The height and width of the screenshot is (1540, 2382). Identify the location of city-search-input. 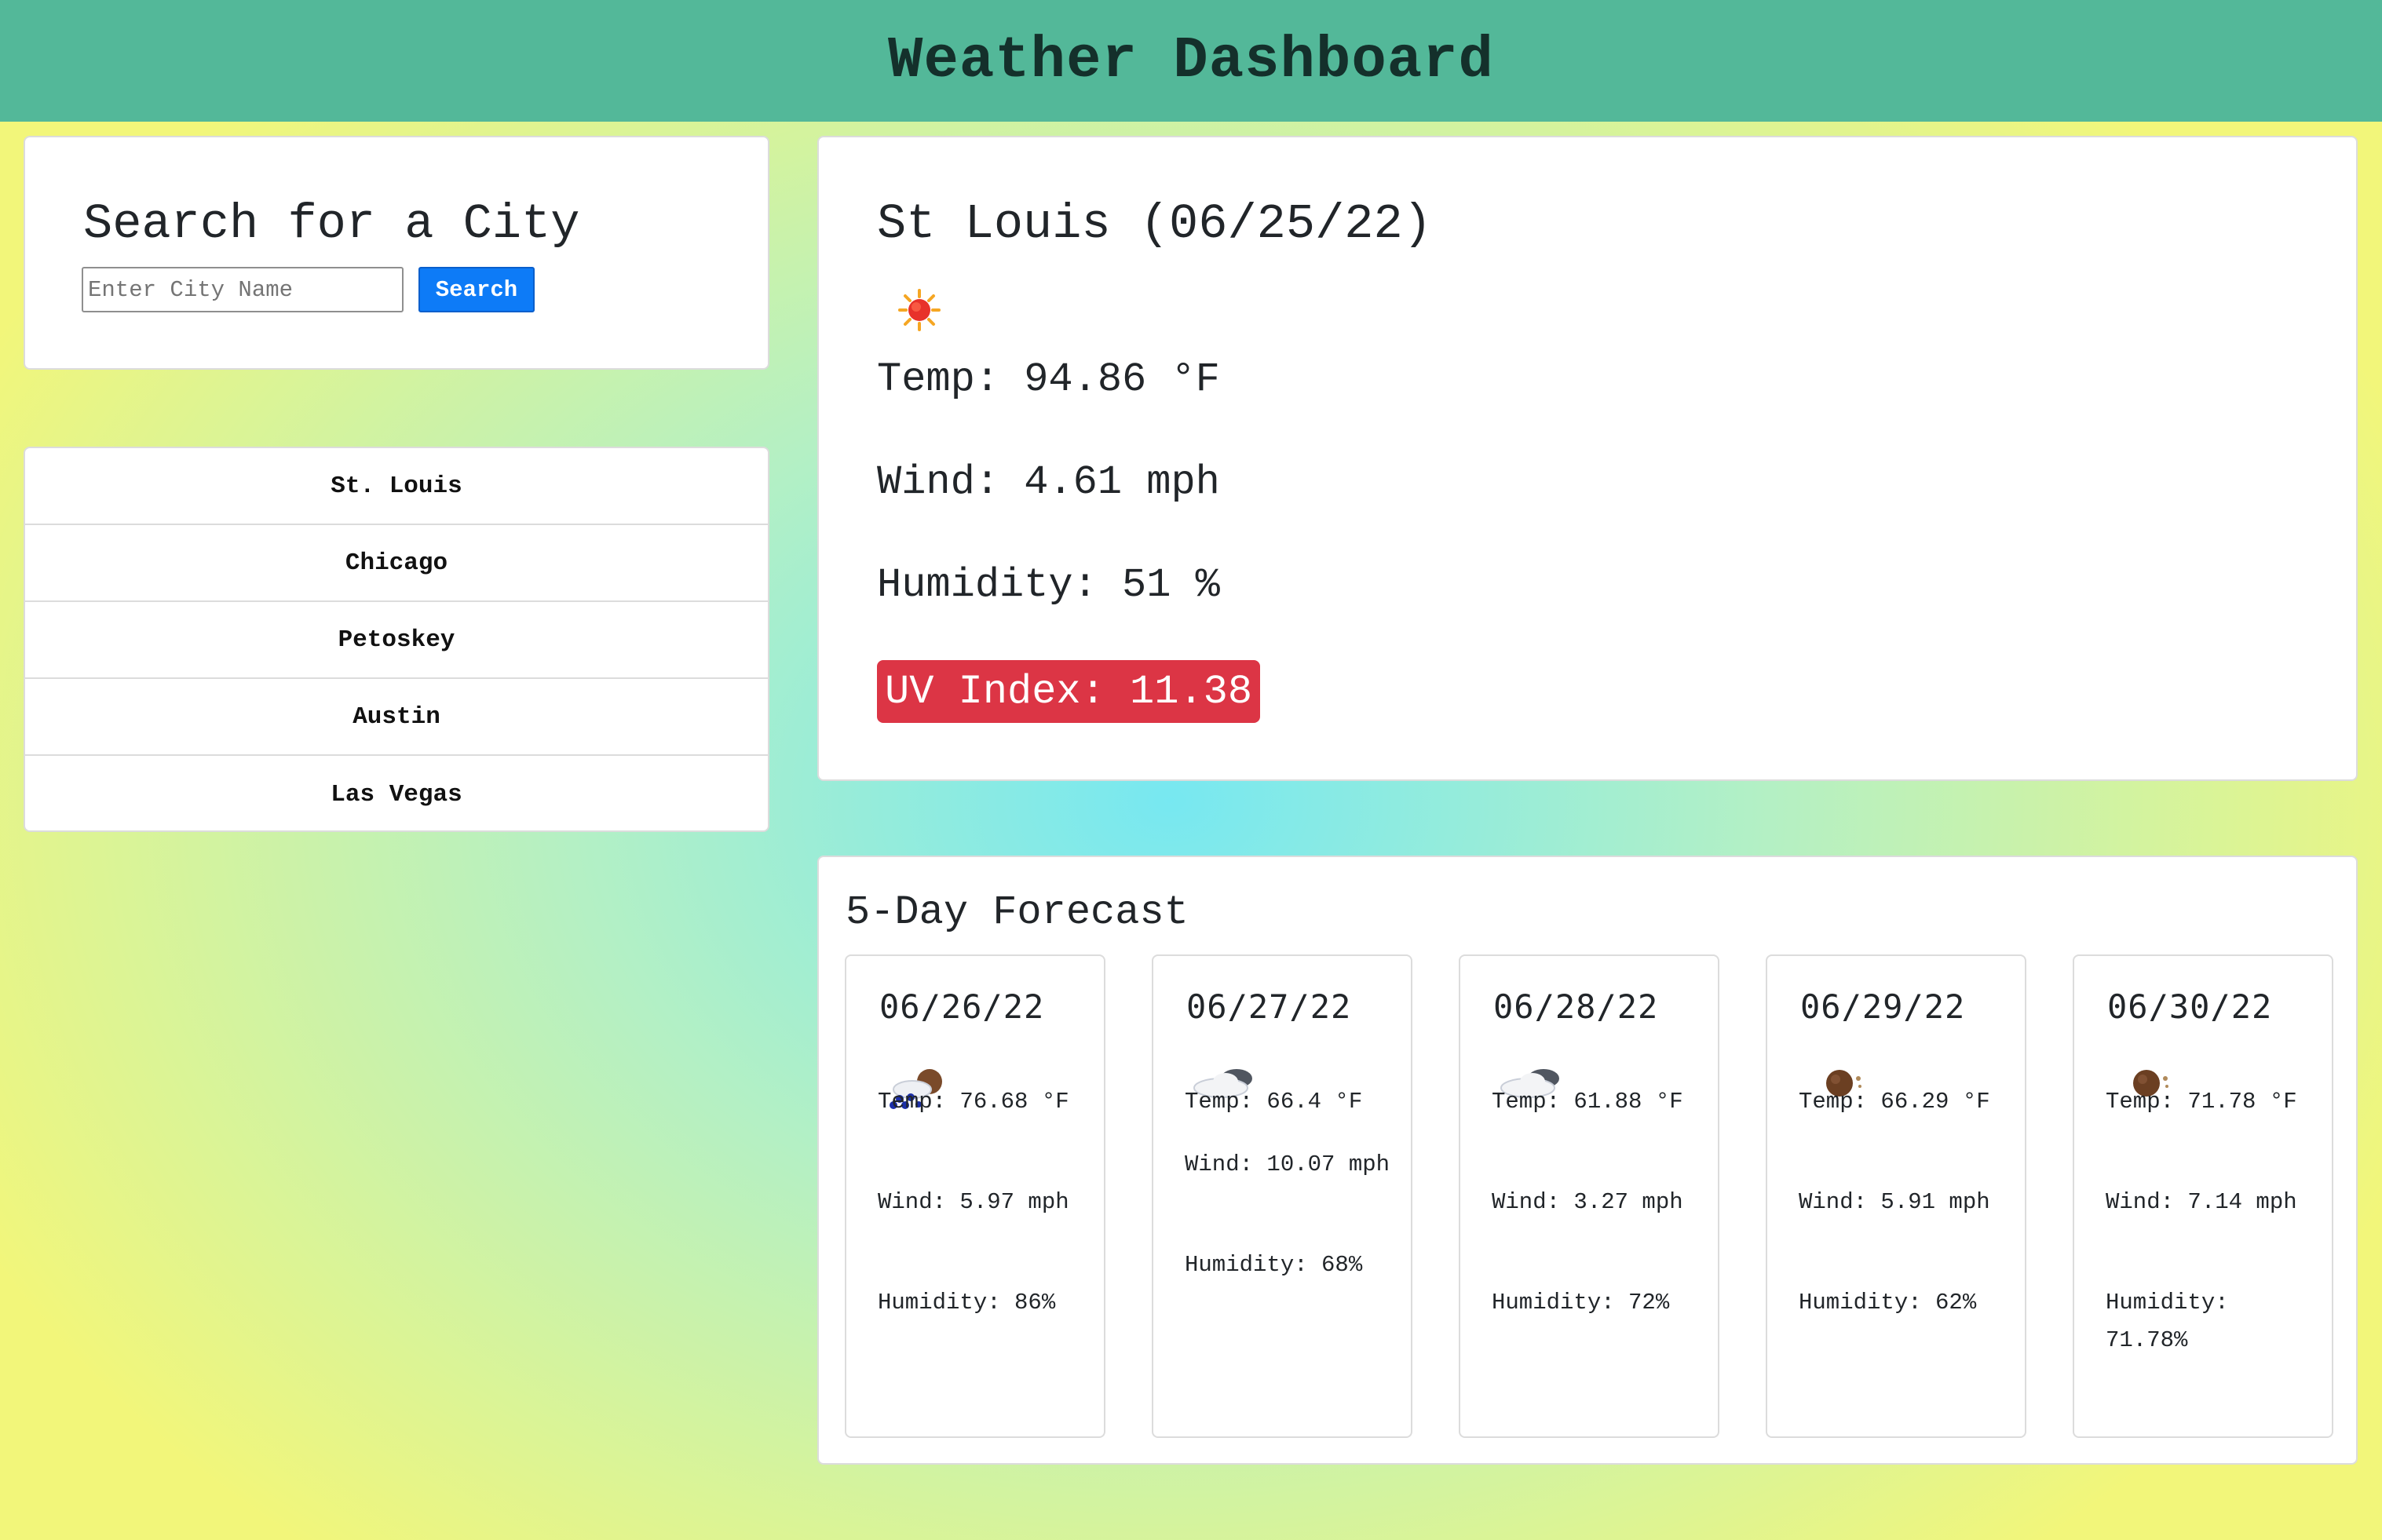
(243, 289).